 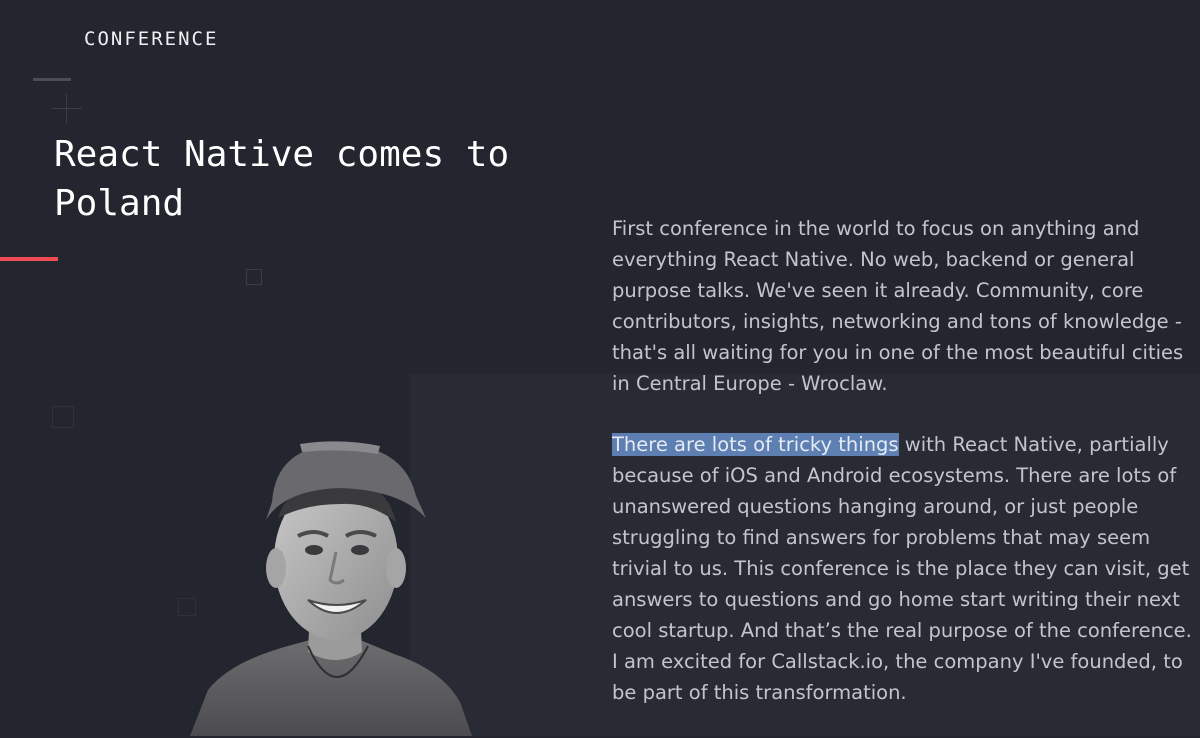 What do you see at coordinates (29, 259) in the screenshot?
I see `accent-bar` at bounding box center [29, 259].